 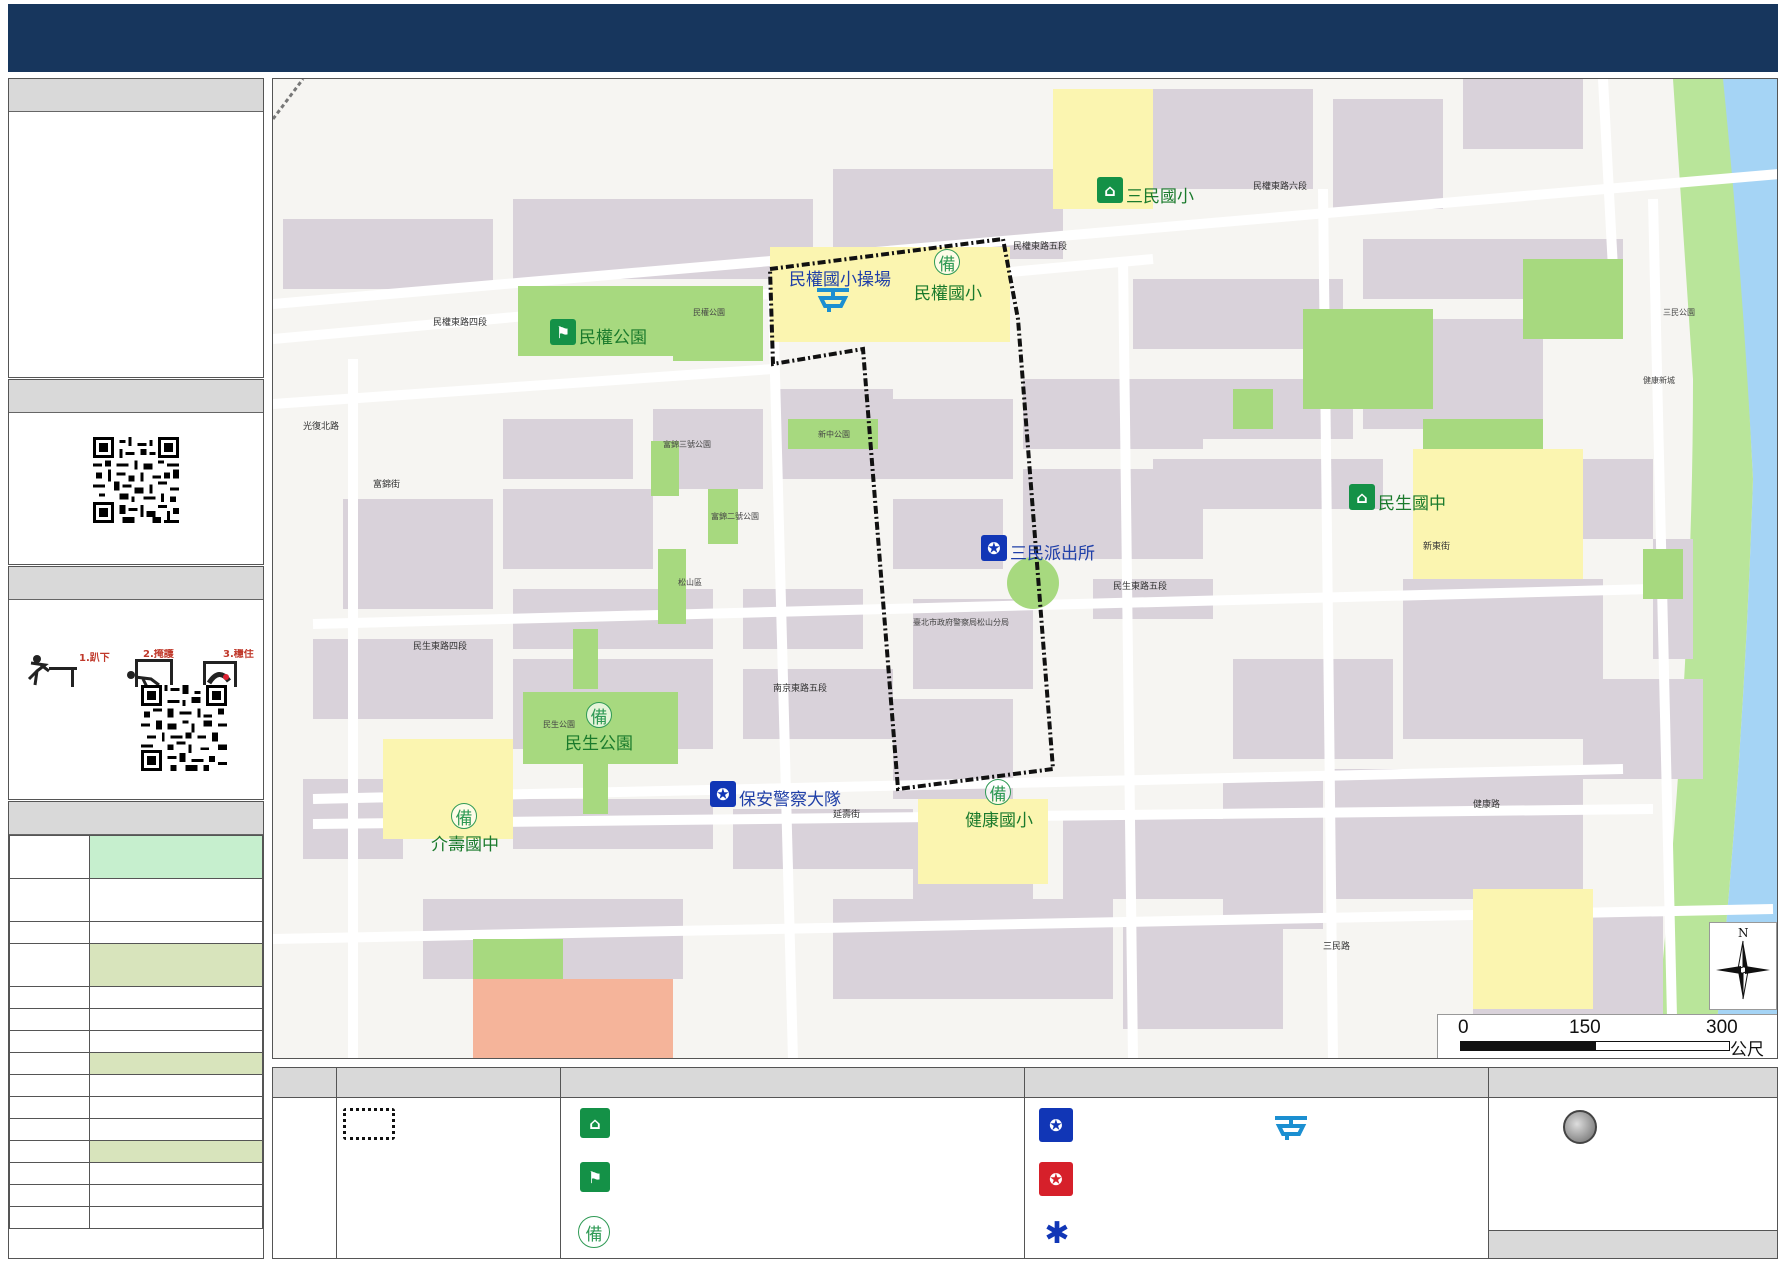 I want to click on road-label: 新東街, so click(x=1437, y=547).